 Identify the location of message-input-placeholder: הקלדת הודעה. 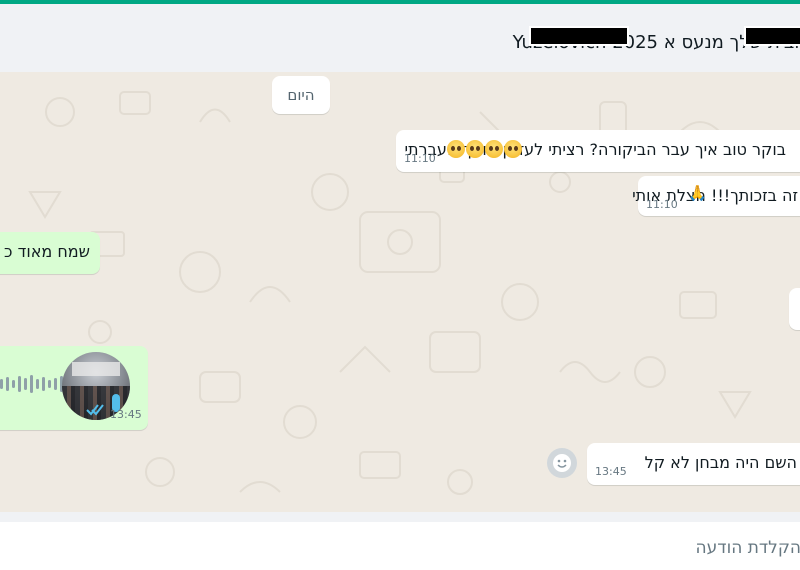
(747, 548).